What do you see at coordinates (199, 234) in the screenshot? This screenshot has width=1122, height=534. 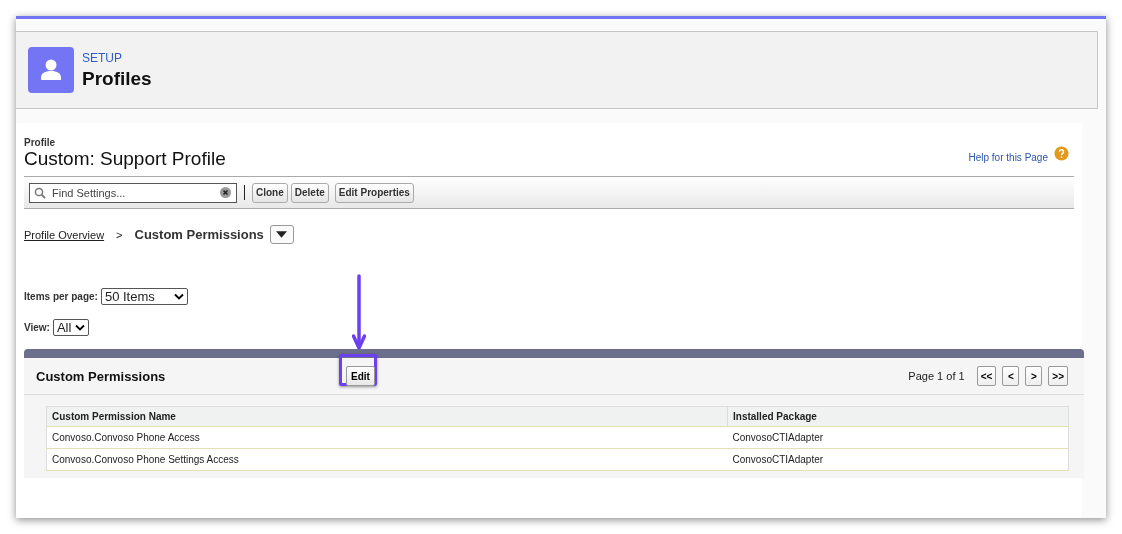 I see `breadcrumb-current: Custom Permissions` at bounding box center [199, 234].